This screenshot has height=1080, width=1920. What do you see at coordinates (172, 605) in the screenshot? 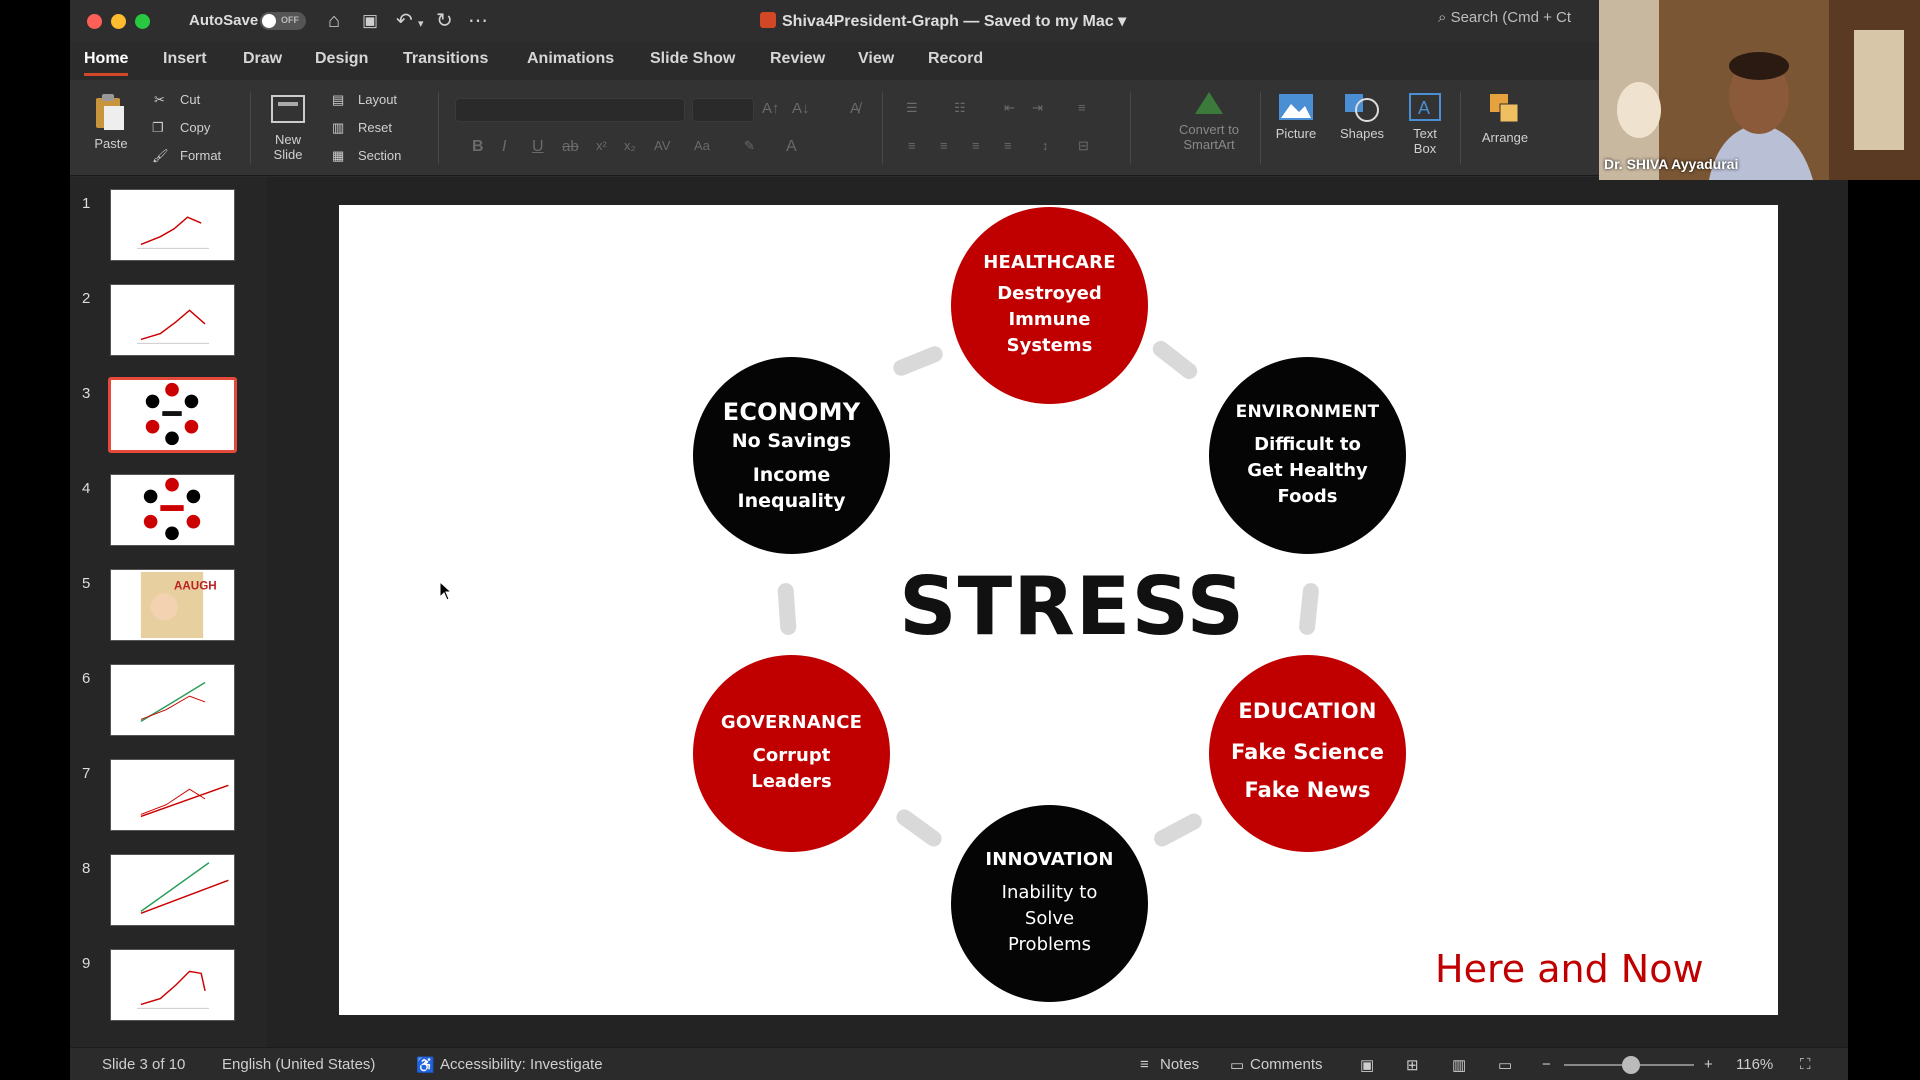
I see `thumbnail-image: AAUGH` at bounding box center [172, 605].